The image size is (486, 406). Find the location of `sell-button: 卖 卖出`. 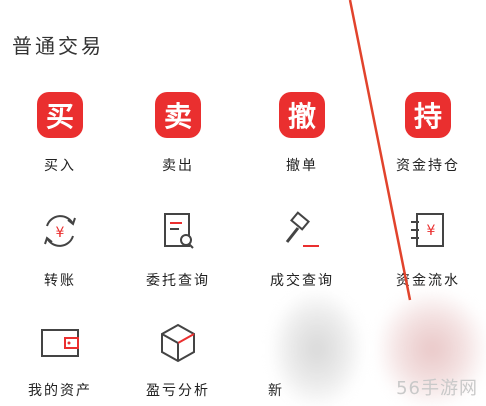

sell-button: 卖 卖出 is located at coordinates (178, 137).